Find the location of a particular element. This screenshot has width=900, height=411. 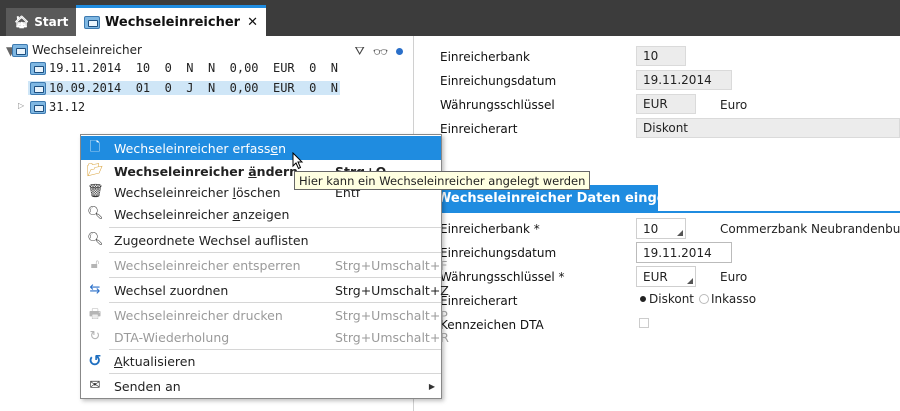

form-bank-name: Commerzbank Neubrandenburg is located at coordinates (810, 229).